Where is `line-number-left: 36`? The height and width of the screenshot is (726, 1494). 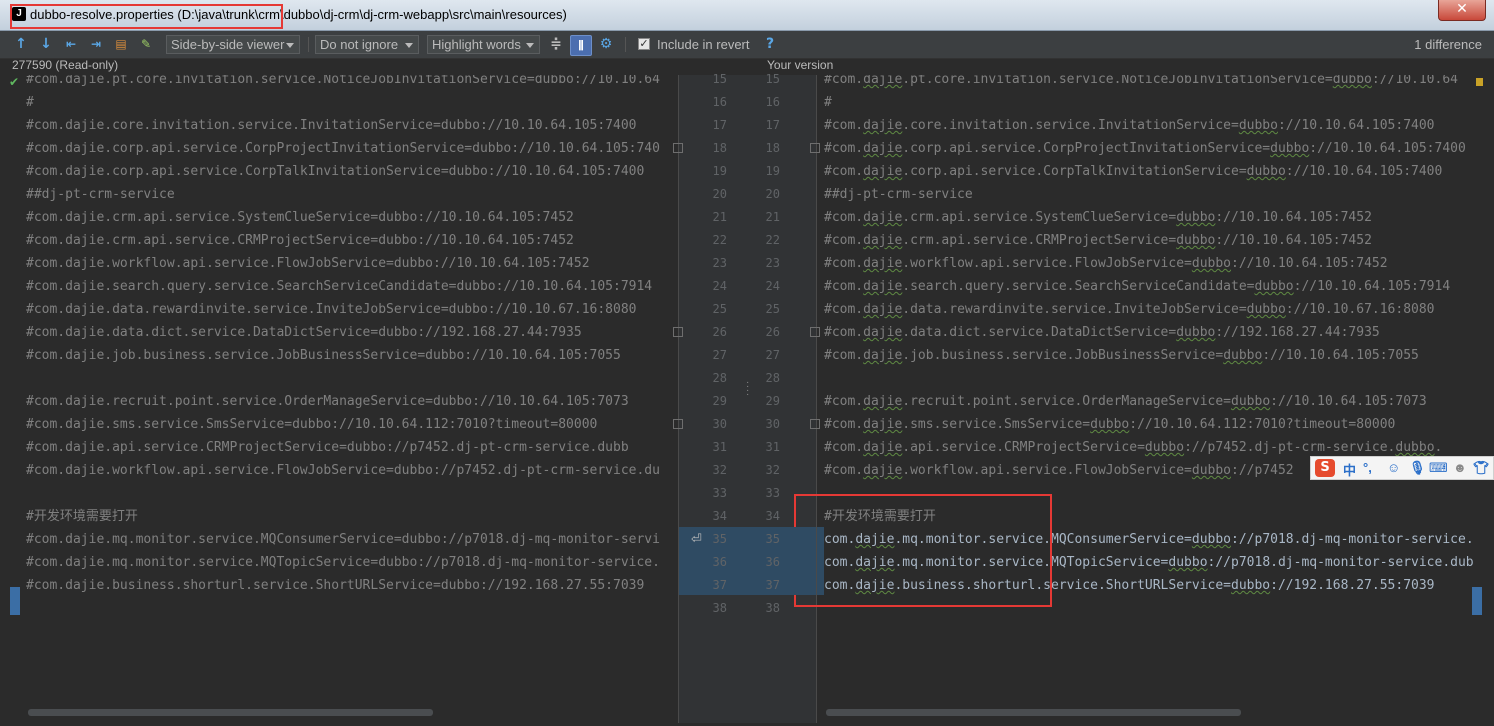 line-number-left: 36 is located at coordinates (719, 562).